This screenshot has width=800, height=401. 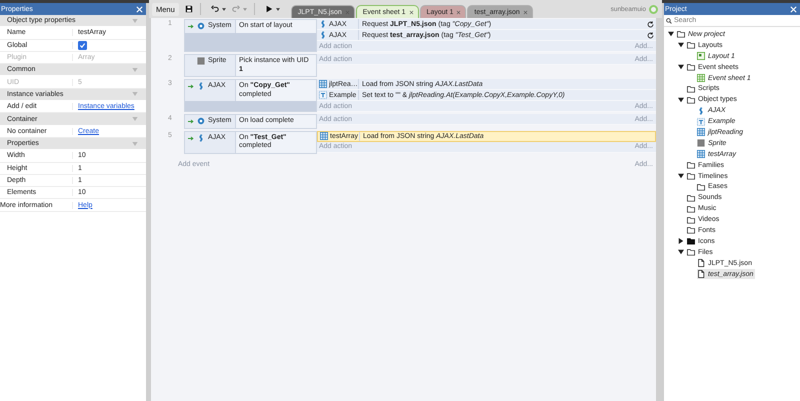 What do you see at coordinates (669, 21) in the screenshot?
I see `search-icon` at bounding box center [669, 21].